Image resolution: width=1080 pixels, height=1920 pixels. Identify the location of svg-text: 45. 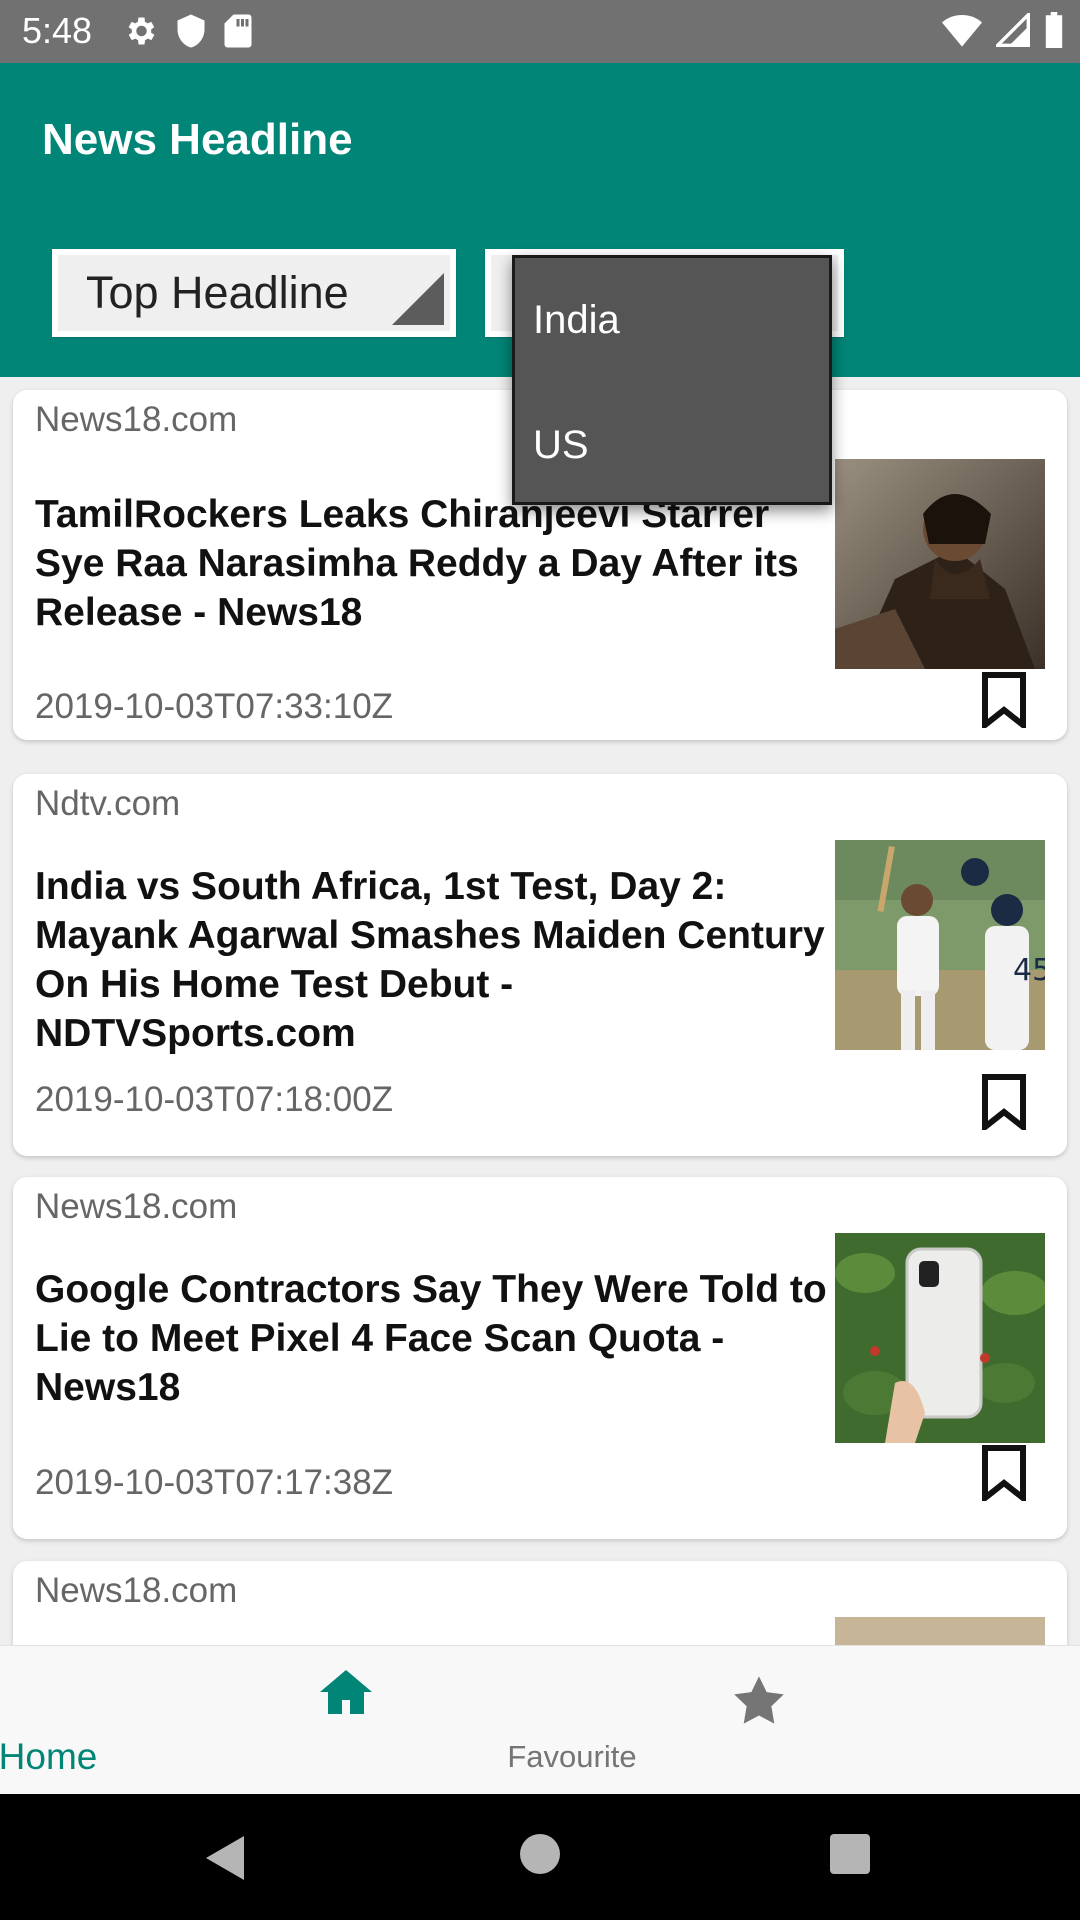
(1029, 970).